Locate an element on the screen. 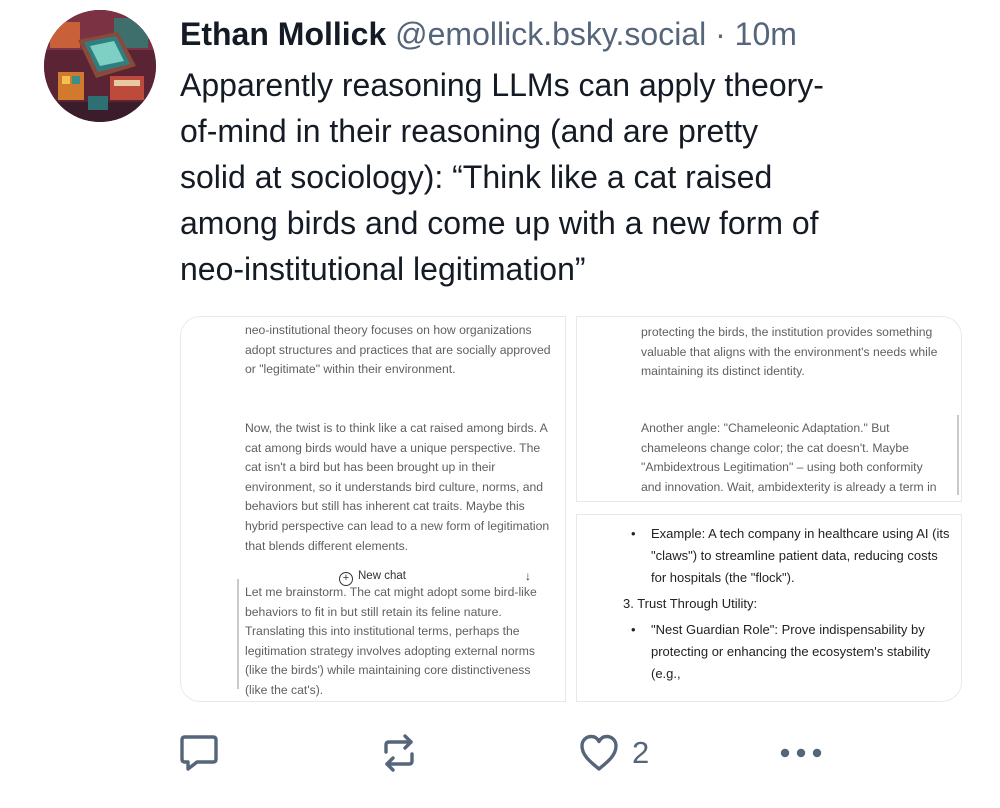 The width and height of the screenshot is (1000, 808). reply-icon is located at coordinates (199, 753).